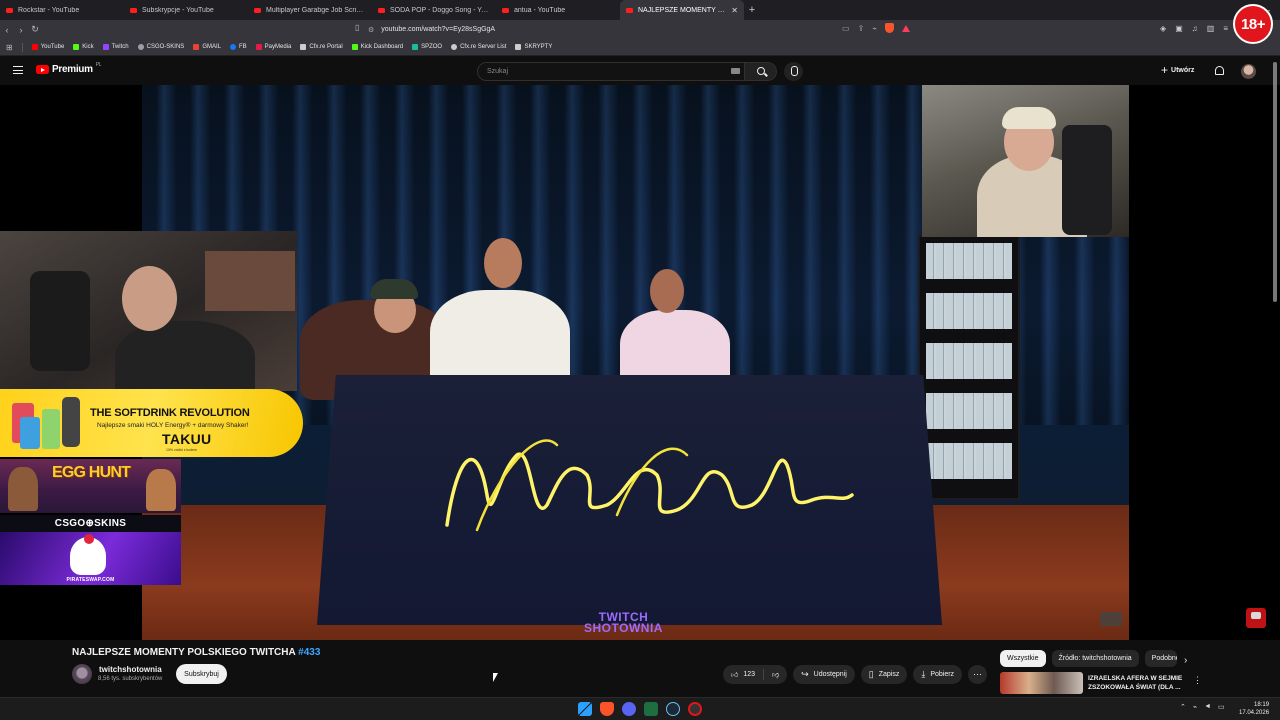  Describe the element at coordinates (357, 27) in the screenshot. I see `bookmark-icon: ▯` at that location.